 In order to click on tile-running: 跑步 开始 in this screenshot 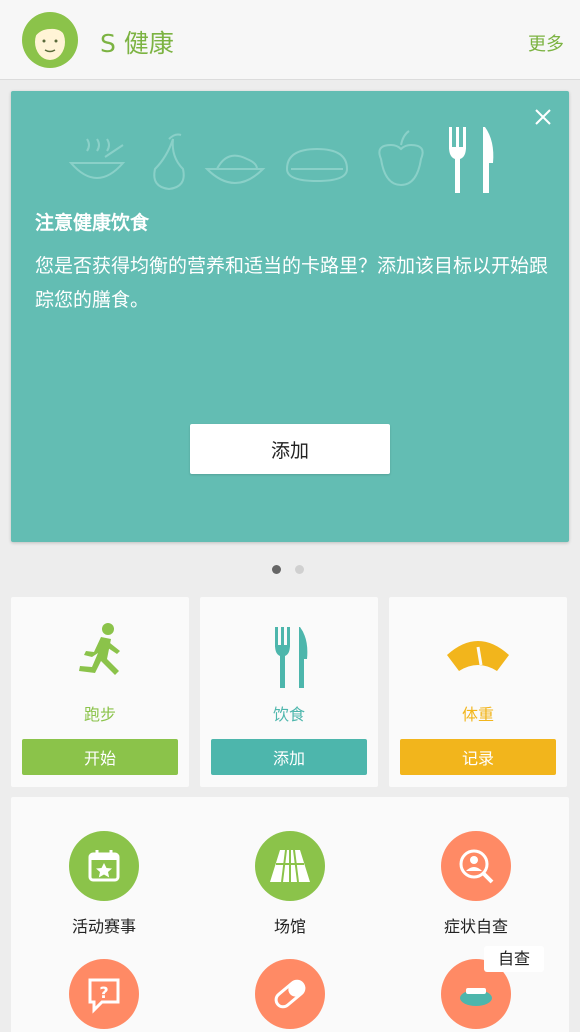, I will do `click(100, 692)`.